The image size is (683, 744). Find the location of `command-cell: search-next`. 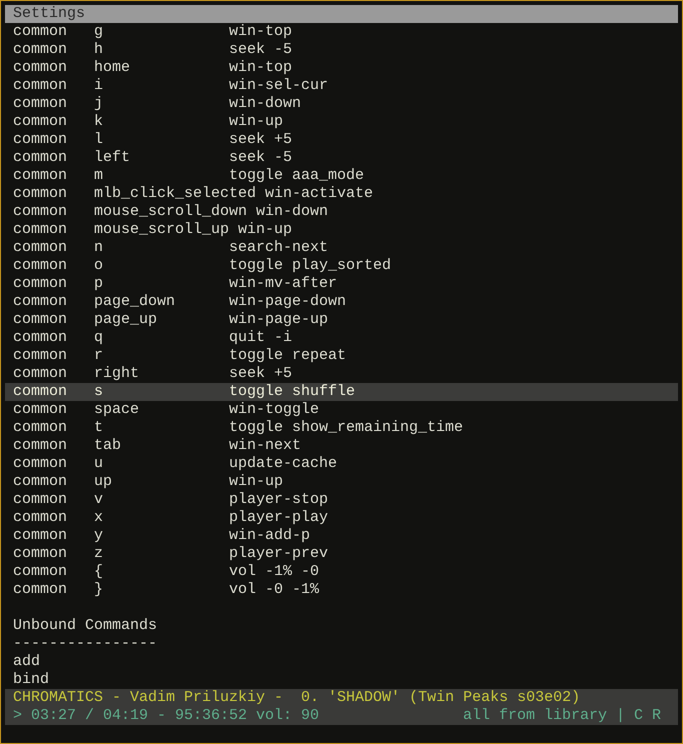

command-cell: search-next is located at coordinates (278, 248).